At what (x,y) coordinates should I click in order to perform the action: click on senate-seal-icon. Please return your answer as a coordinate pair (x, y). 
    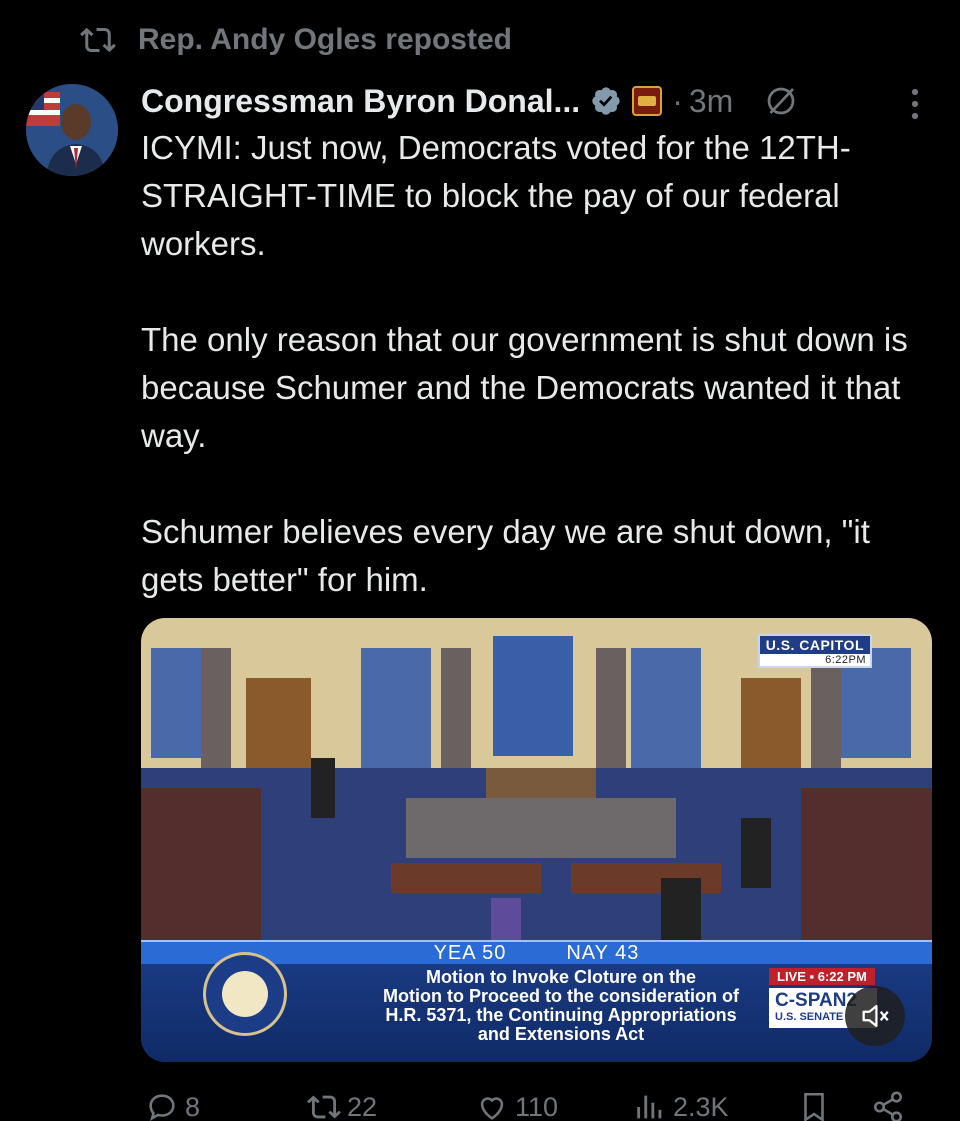
    Looking at the image, I should click on (245, 994).